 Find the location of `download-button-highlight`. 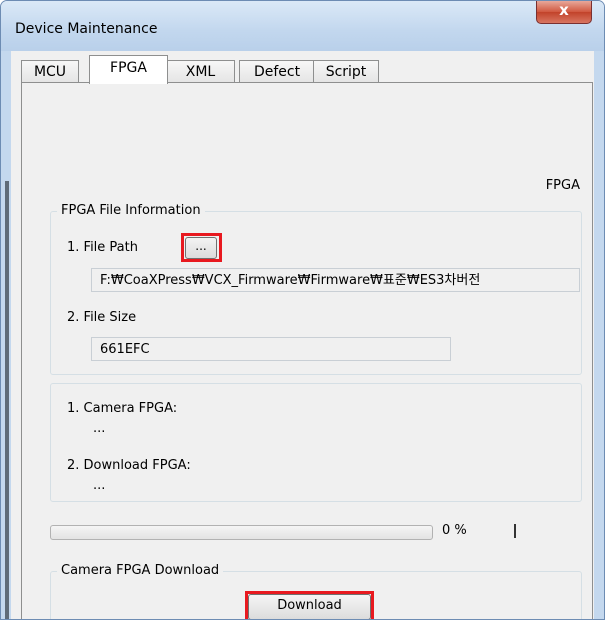

download-button-highlight is located at coordinates (309, 605).